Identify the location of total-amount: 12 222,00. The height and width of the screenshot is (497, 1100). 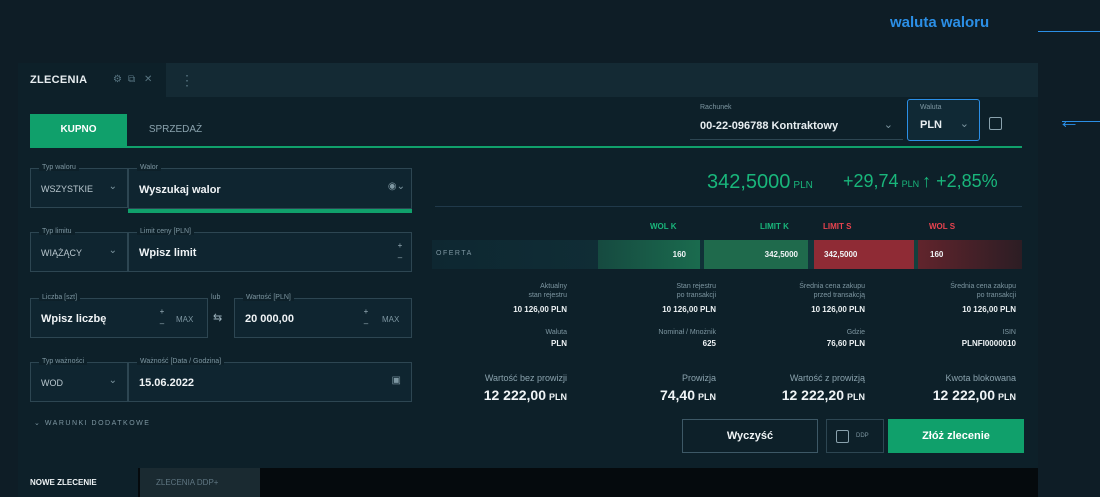
(514, 395).